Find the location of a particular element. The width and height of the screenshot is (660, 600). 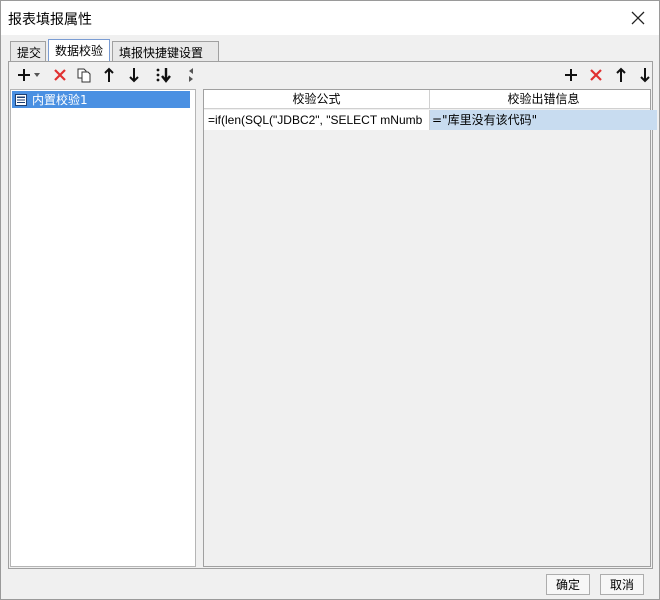

copy-icon is located at coordinates (84, 75).